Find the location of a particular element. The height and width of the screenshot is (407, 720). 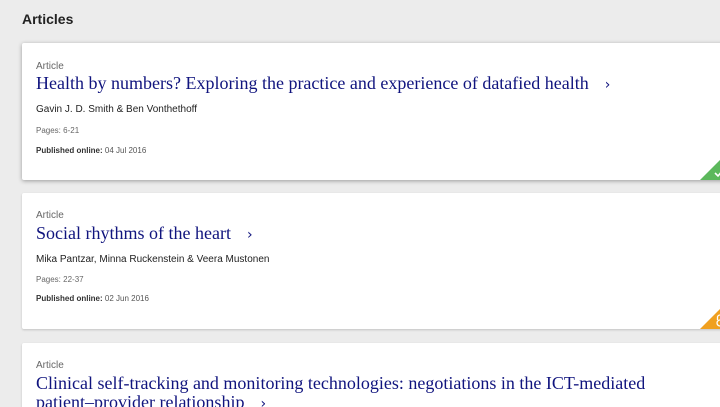

article-pages: Pages: 6-21 is located at coordinates (58, 130).